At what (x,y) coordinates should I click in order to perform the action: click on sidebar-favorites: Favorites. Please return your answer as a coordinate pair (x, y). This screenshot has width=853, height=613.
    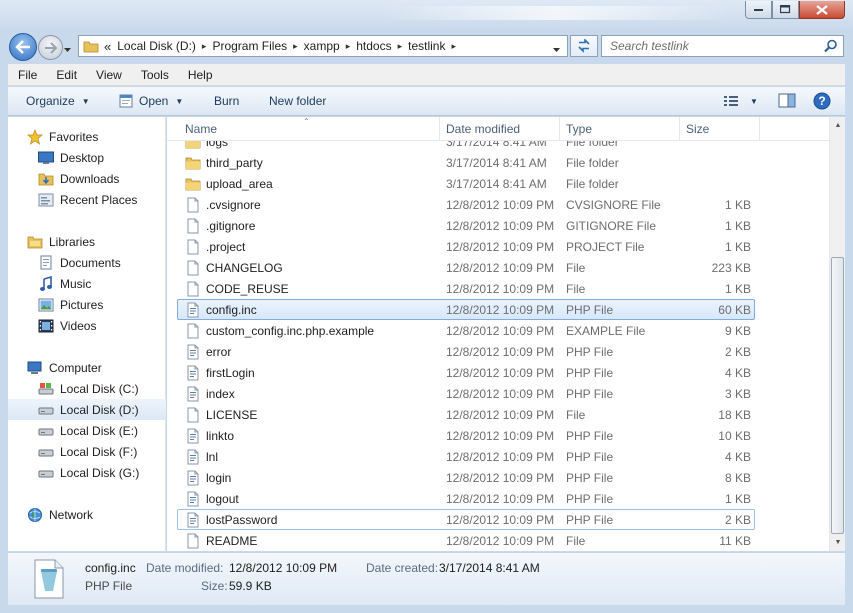
    Looking at the image, I should click on (87, 136).